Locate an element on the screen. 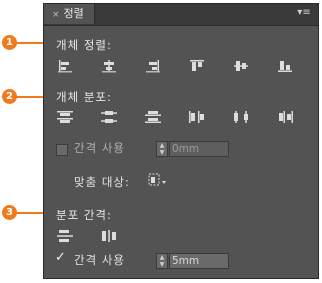 The width and height of the screenshot is (322, 283). align-top-edges-button is located at coordinates (197, 66).